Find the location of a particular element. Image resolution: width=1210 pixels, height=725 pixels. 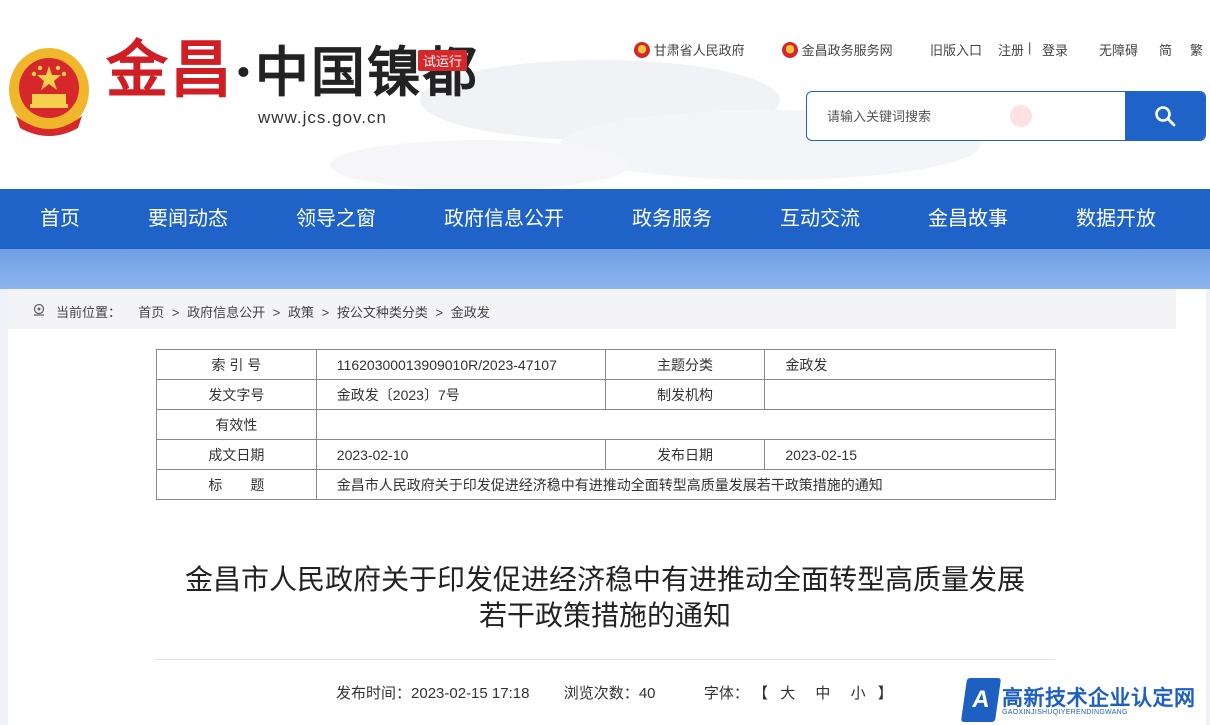

issuer-value is located at coordinates (910, 394).